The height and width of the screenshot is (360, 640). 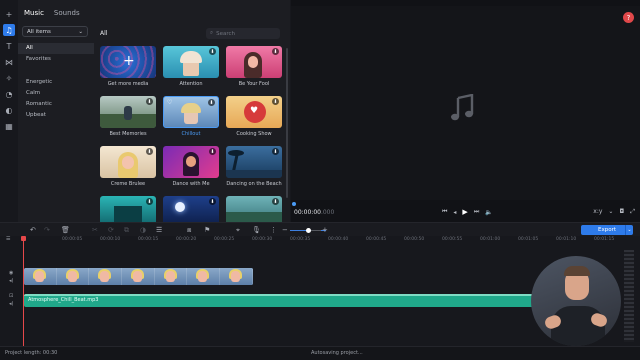 I want to click on tab-music: Music, so click(x=34, y=13).